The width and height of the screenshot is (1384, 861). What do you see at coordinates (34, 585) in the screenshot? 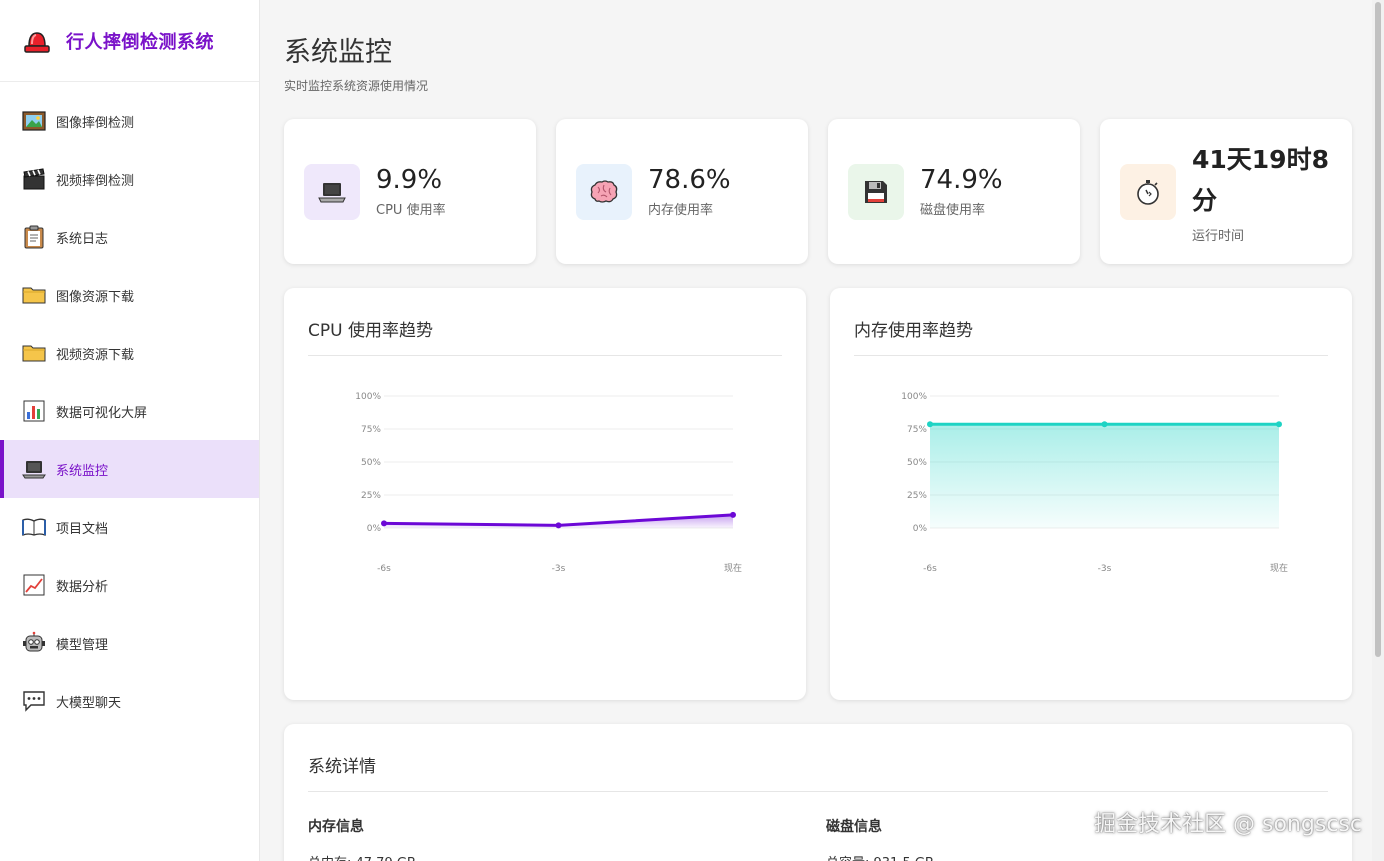
I see `line-chart-icon` at bounding box center [34, 585].